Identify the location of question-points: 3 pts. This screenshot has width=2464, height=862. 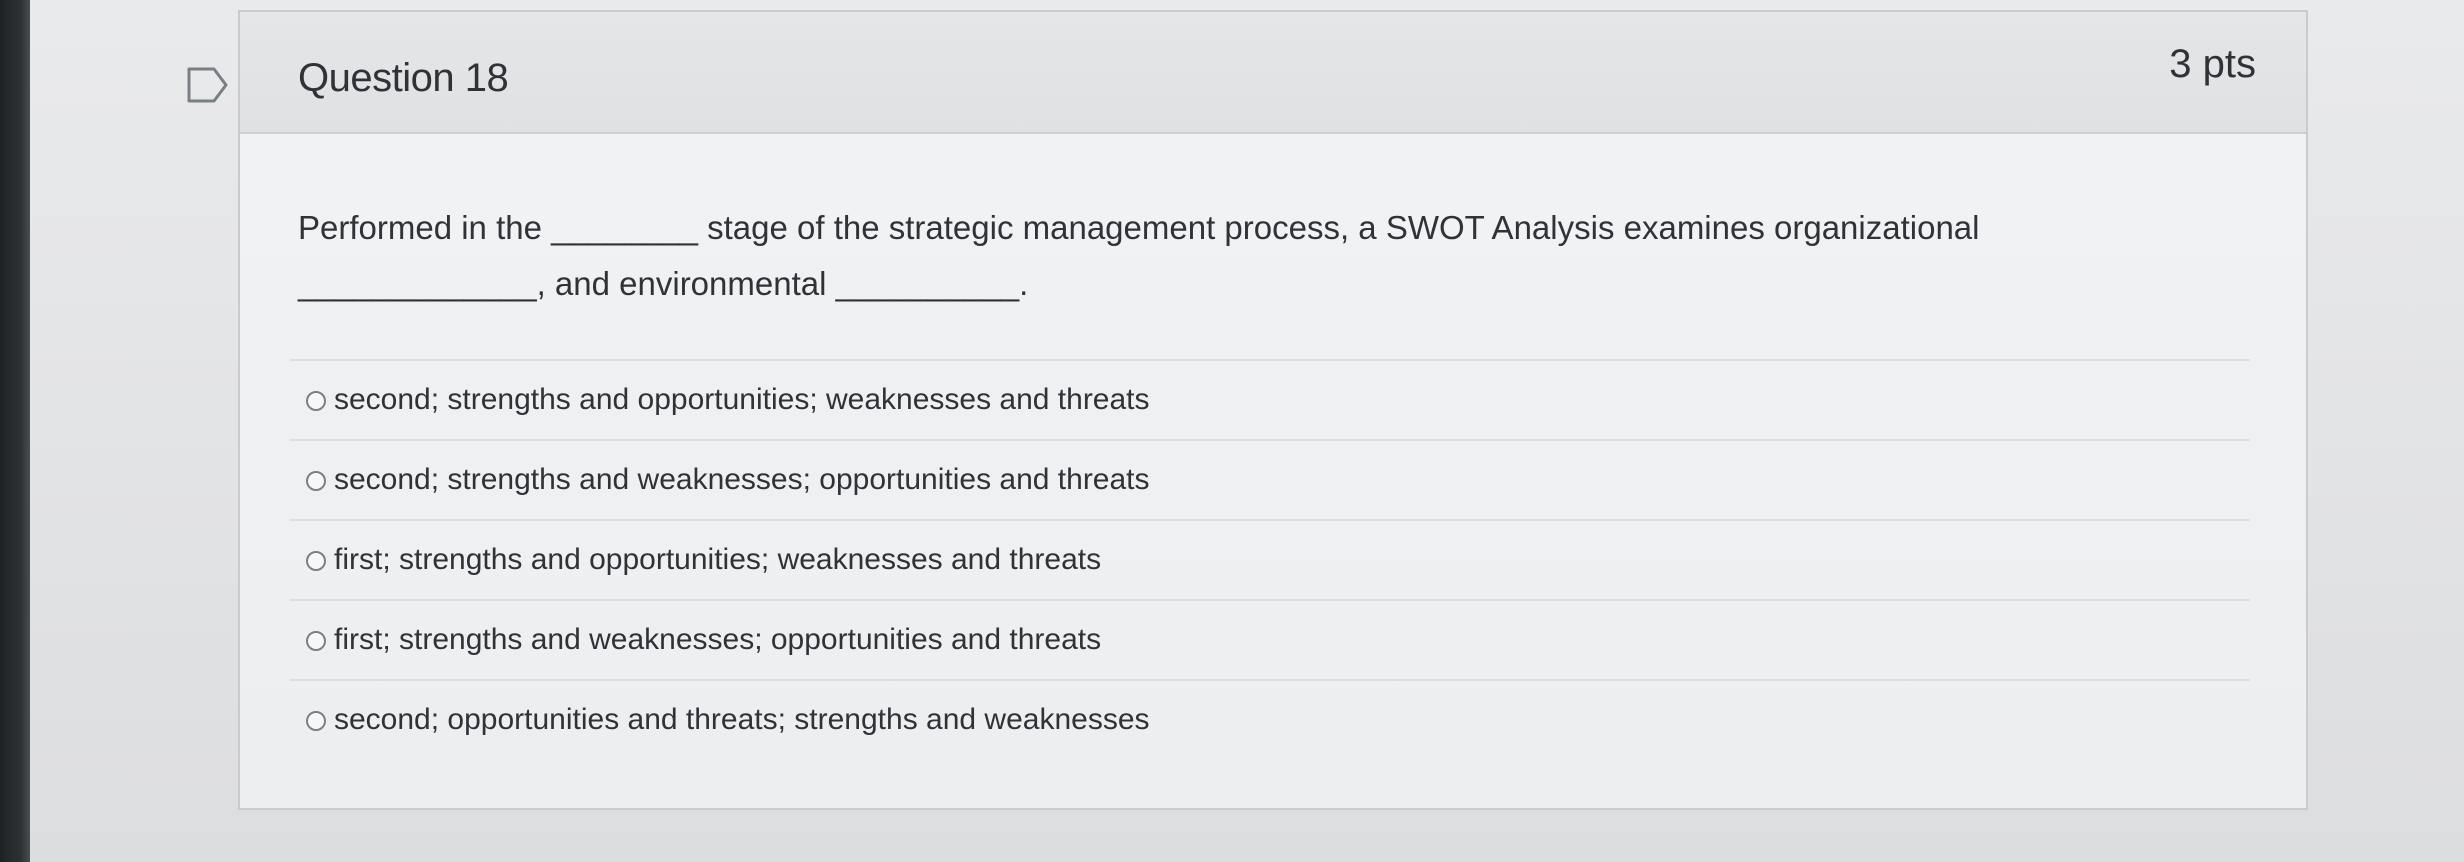
(2212, 64).